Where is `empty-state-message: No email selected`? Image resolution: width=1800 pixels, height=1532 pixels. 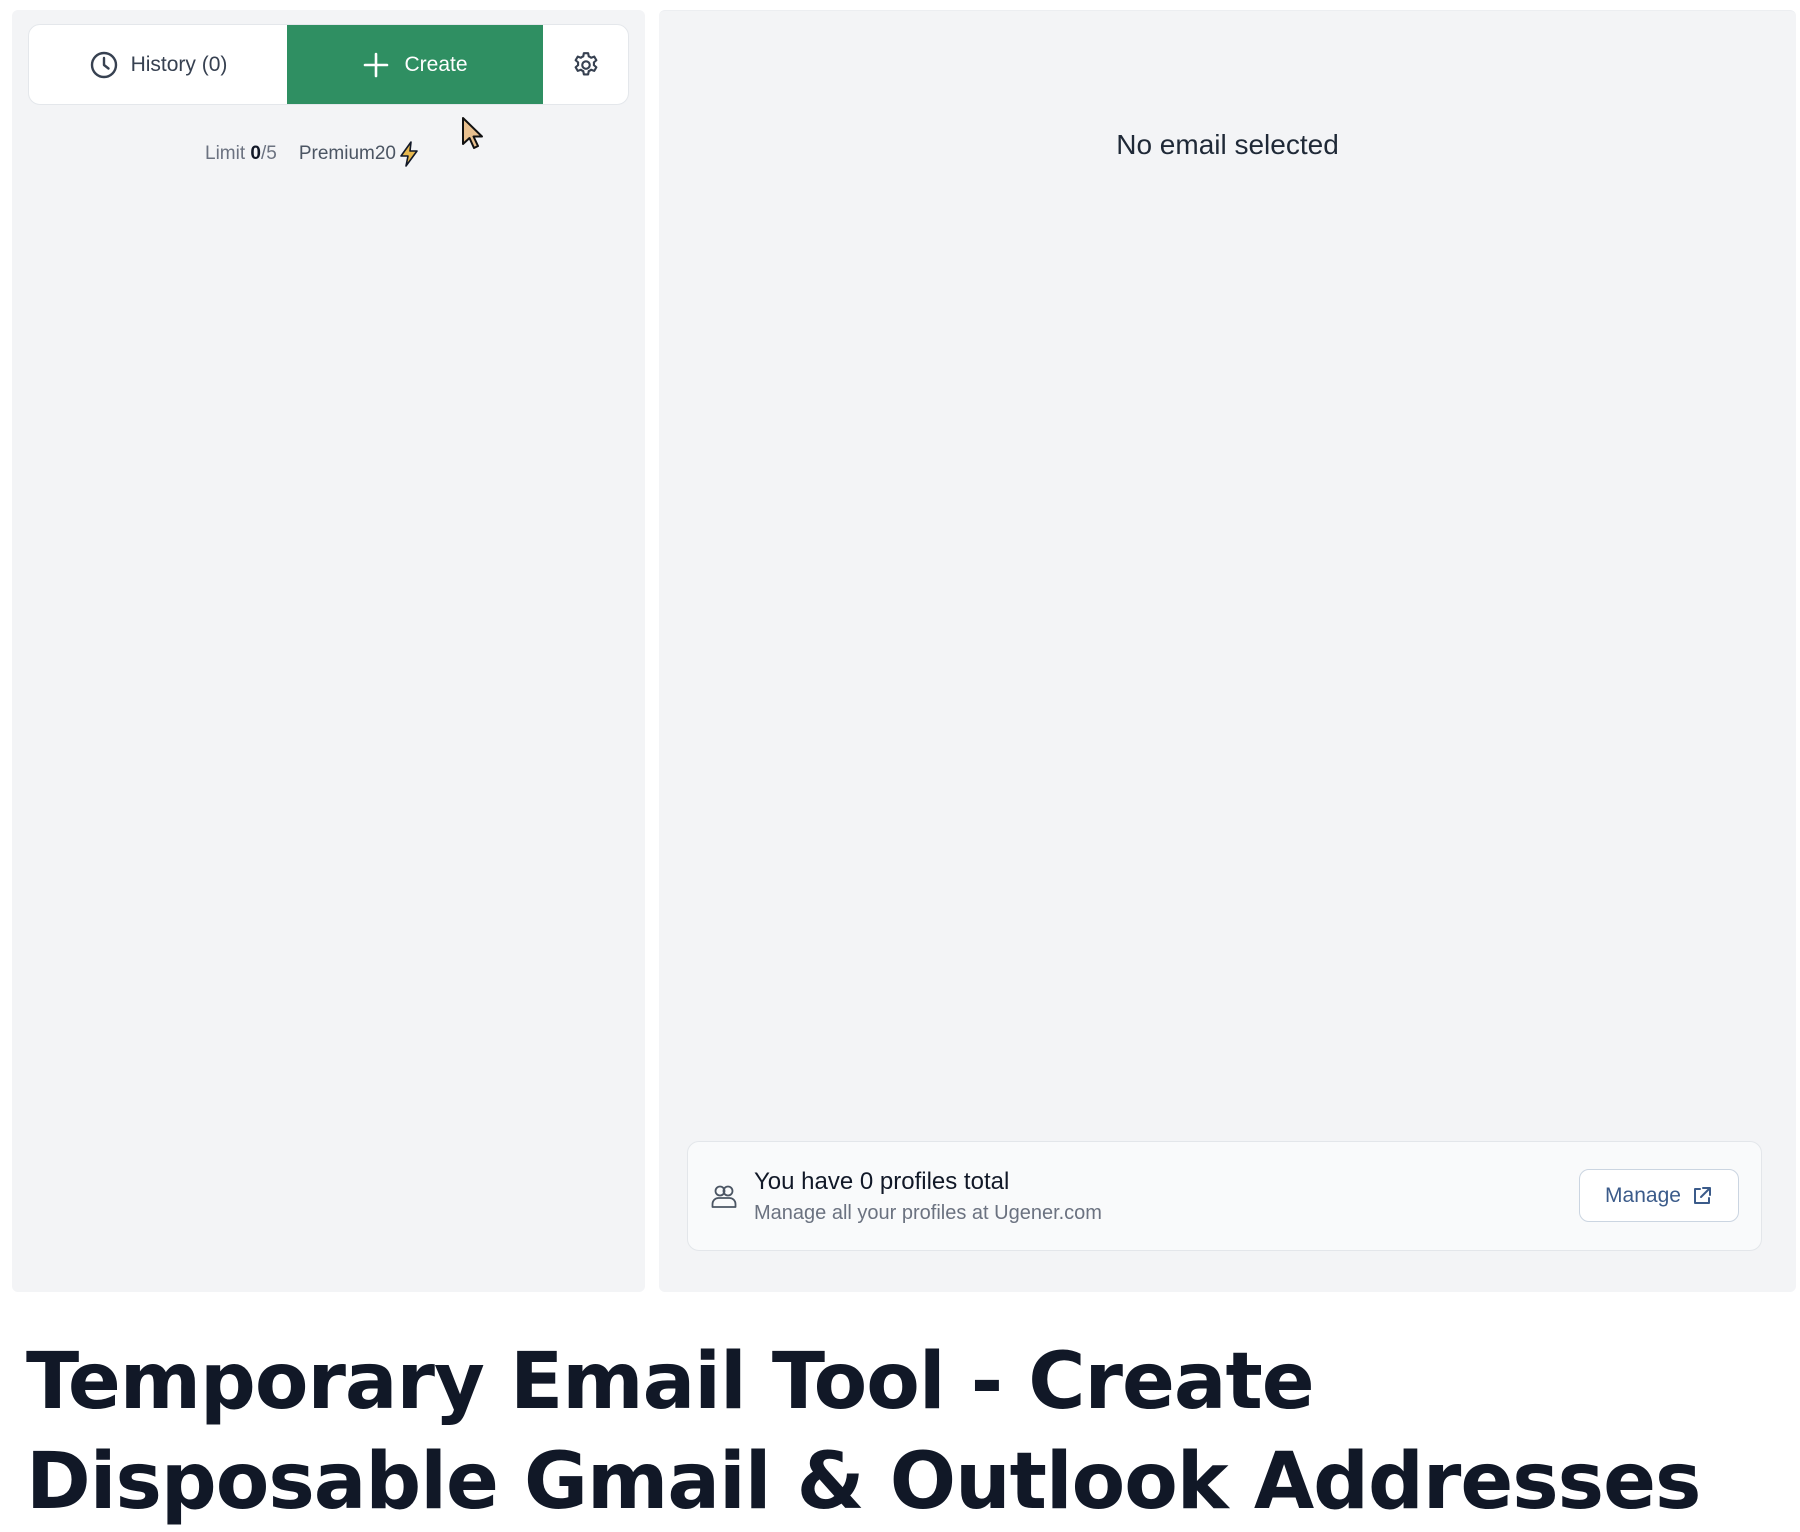
empty-state-message: No email selected is located at coordinates (1227, 144).